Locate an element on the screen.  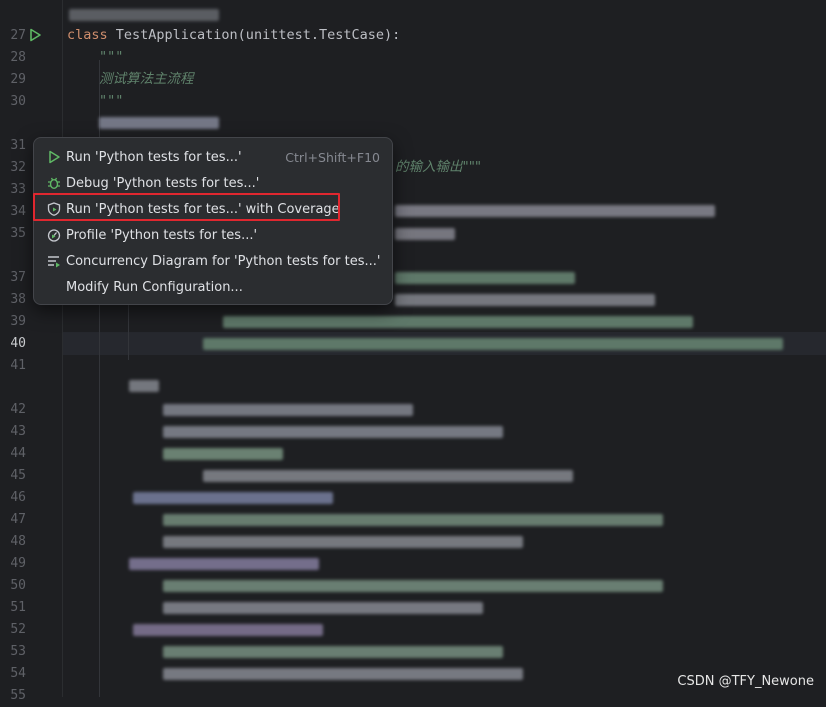
line-number: 35 is located at coordinates (18, 233).